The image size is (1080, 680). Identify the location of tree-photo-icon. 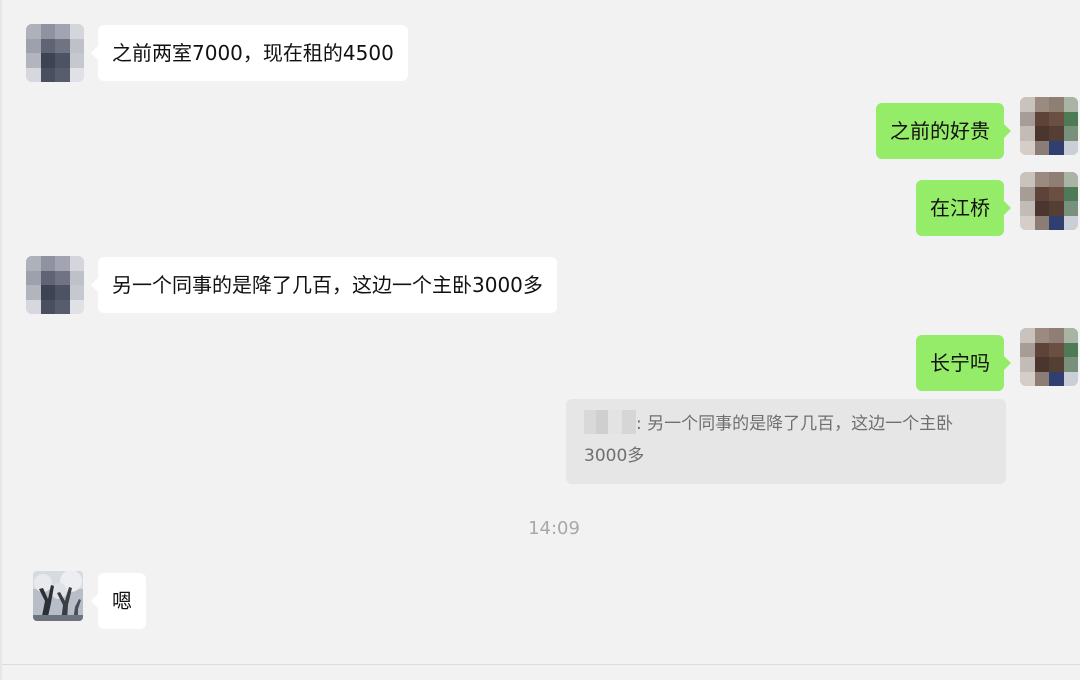
(58, 596).